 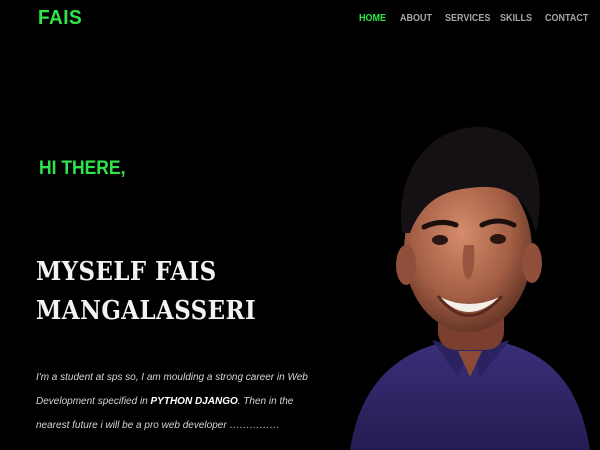 What do you see at coordinates (194, 401) in the screenshot?
I see `about-highlight: PYTHON DJANGO` at bounding box center [194, 401].